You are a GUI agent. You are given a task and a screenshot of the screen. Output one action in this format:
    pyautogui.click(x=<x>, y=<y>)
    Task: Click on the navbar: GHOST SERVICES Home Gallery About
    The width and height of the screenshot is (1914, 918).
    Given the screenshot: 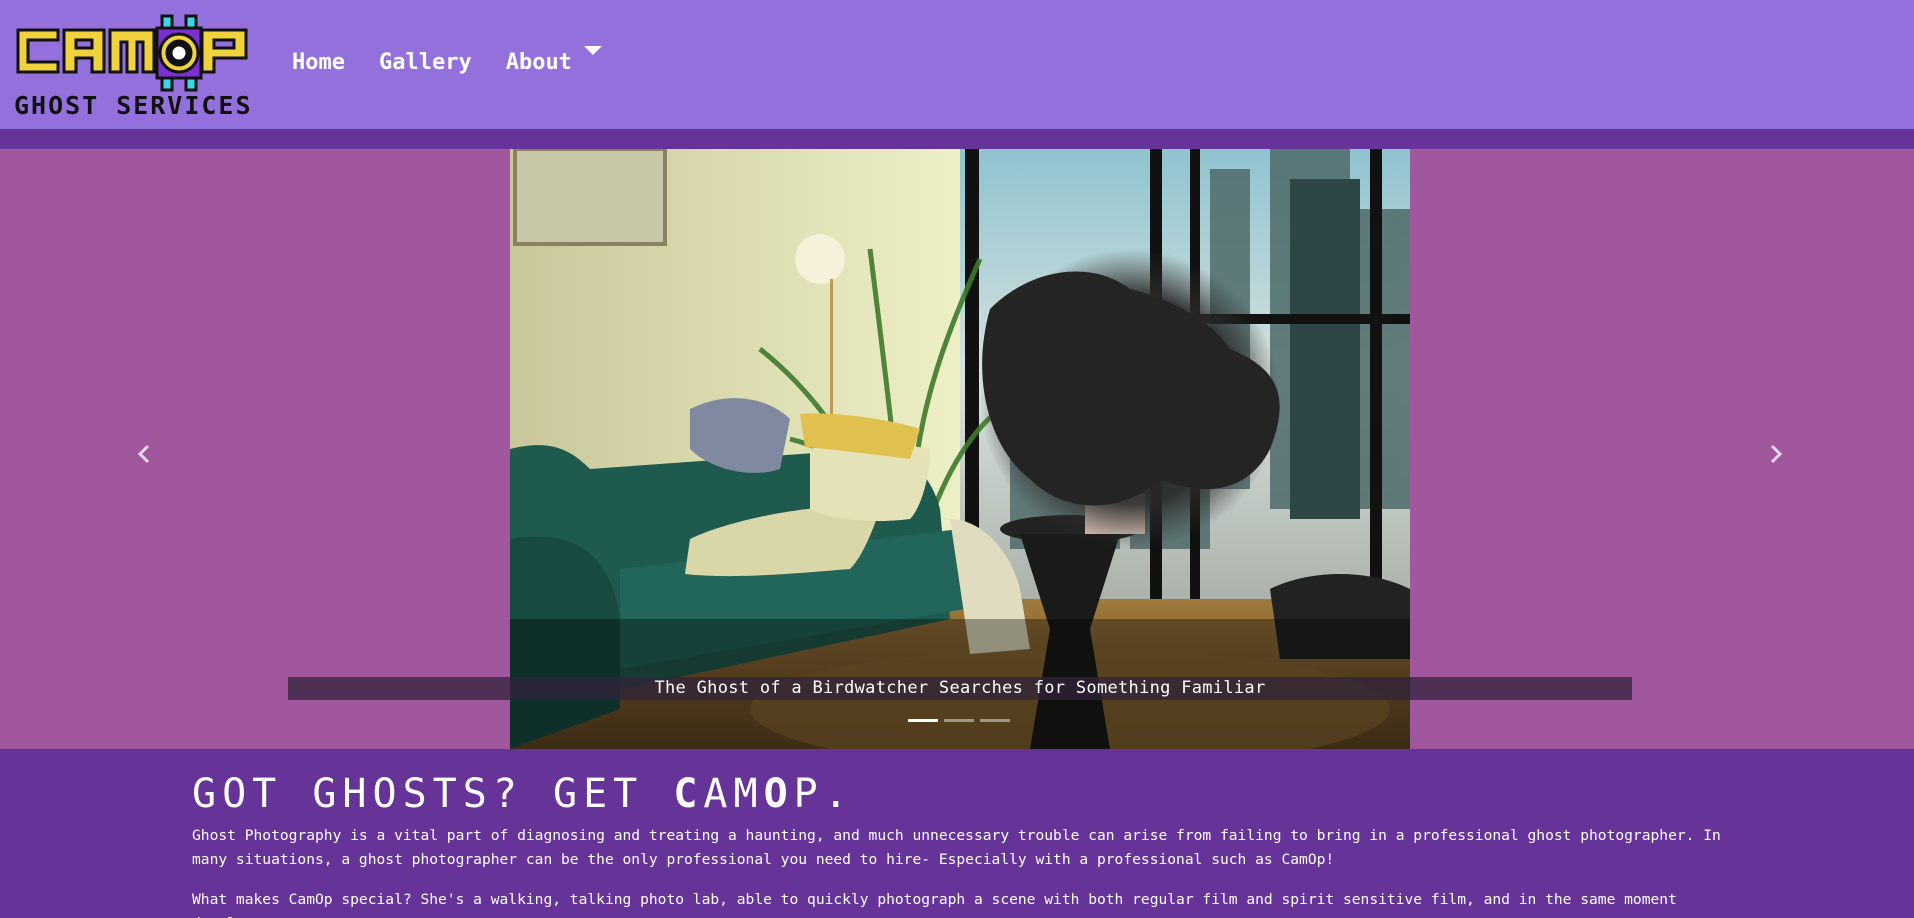 What is the action you would take?
    pyautogui.click(x=957, y=64)
    